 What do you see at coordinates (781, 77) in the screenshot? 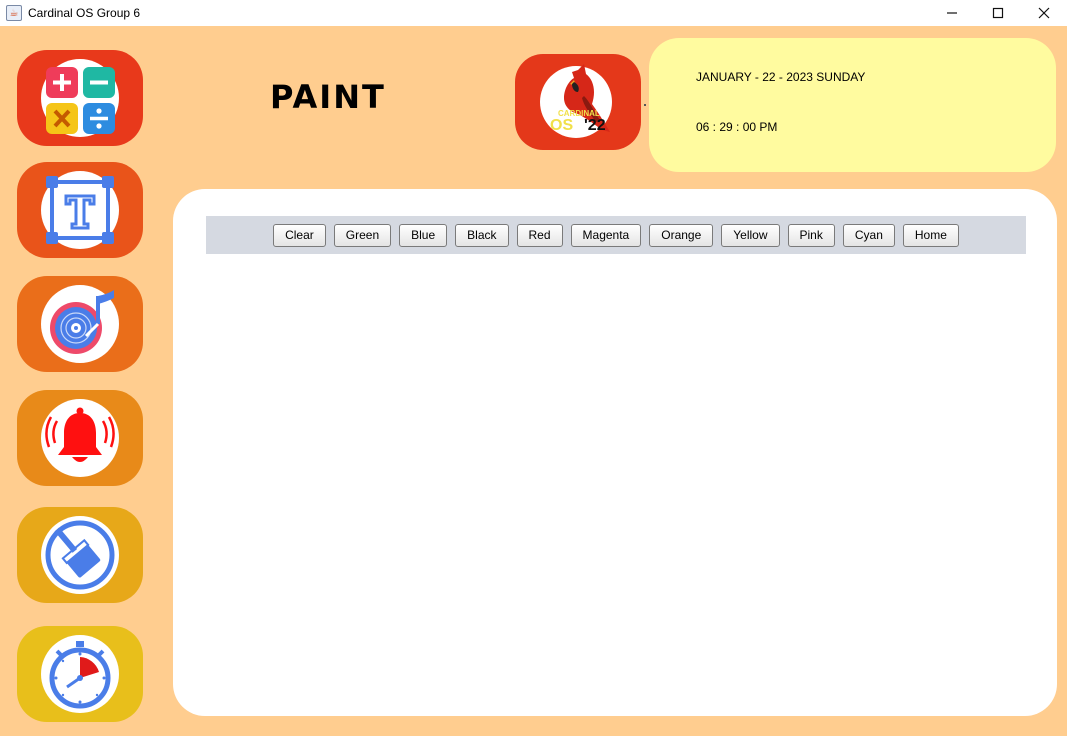
I see `date-label: JANUARY - 22 - 2023 SUNDAY` at bounding box center [781, 77].